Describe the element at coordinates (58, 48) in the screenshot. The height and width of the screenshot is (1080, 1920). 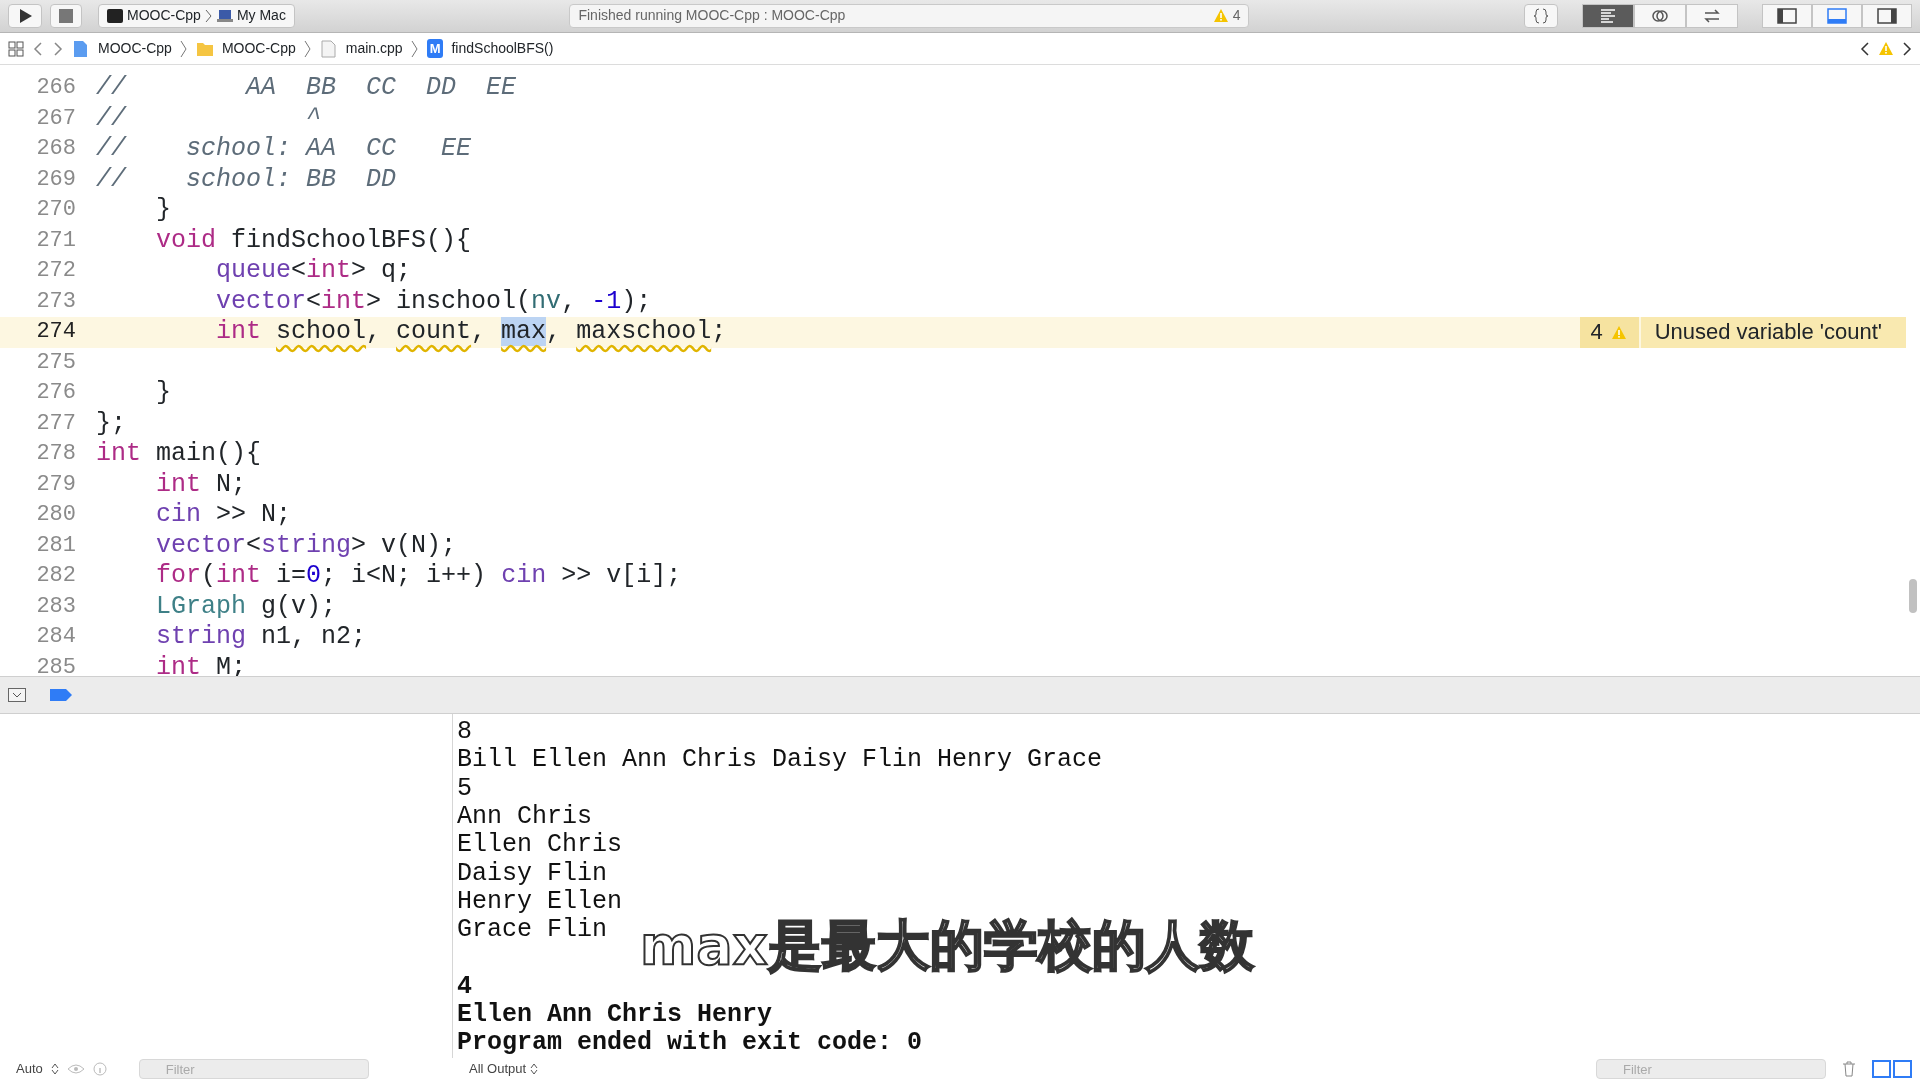
I see `forward-icon` at that location.